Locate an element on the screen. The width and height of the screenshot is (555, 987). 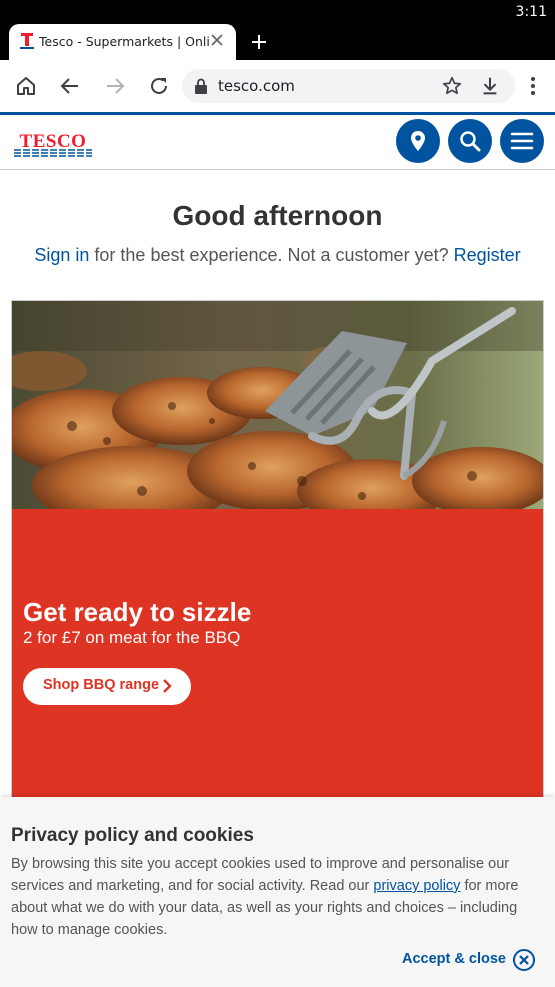
tesco-favicon-icon is located at coordinates (27, 41).